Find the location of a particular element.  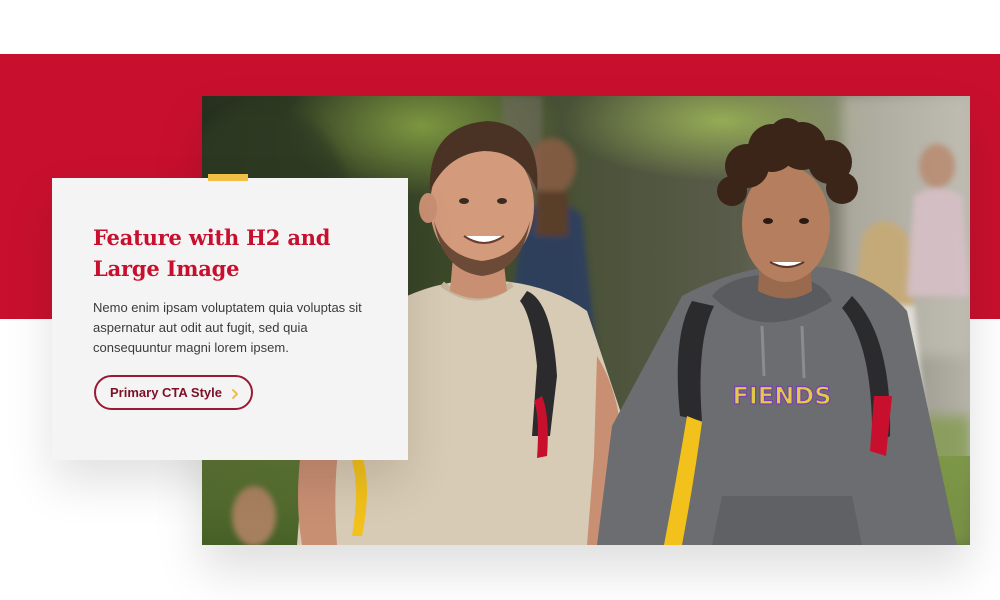

shirt-graphic-text: FIENDS is located at coordinates (781, 396).